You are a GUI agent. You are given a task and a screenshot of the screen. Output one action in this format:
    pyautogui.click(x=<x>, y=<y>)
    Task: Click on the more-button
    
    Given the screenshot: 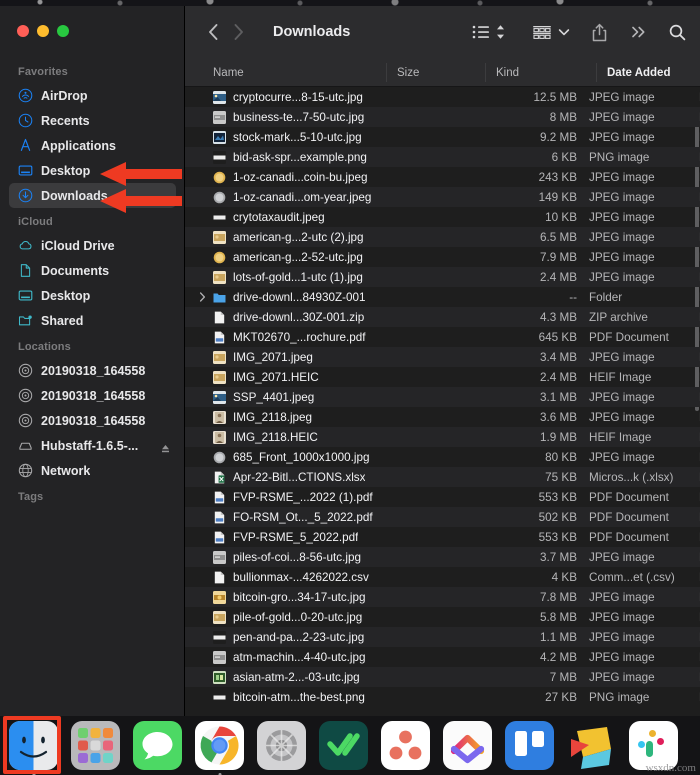 What is the action you would take?
    pyautogui.click(x=639, y=32)
    